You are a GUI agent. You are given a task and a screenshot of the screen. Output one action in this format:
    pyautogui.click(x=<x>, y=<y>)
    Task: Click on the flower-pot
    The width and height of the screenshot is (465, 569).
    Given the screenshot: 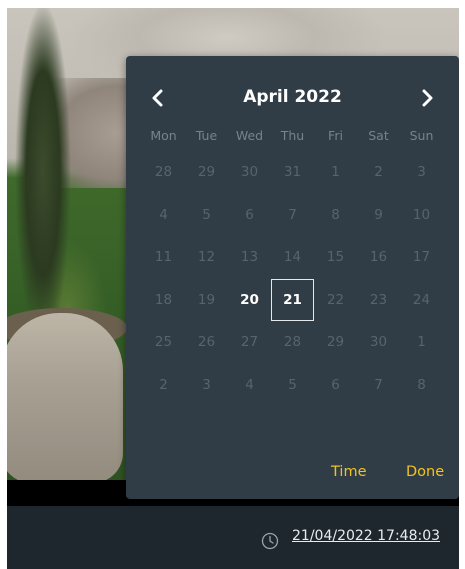 What is the action you would take?
    pyautogui.click(x=65, y=396)
    